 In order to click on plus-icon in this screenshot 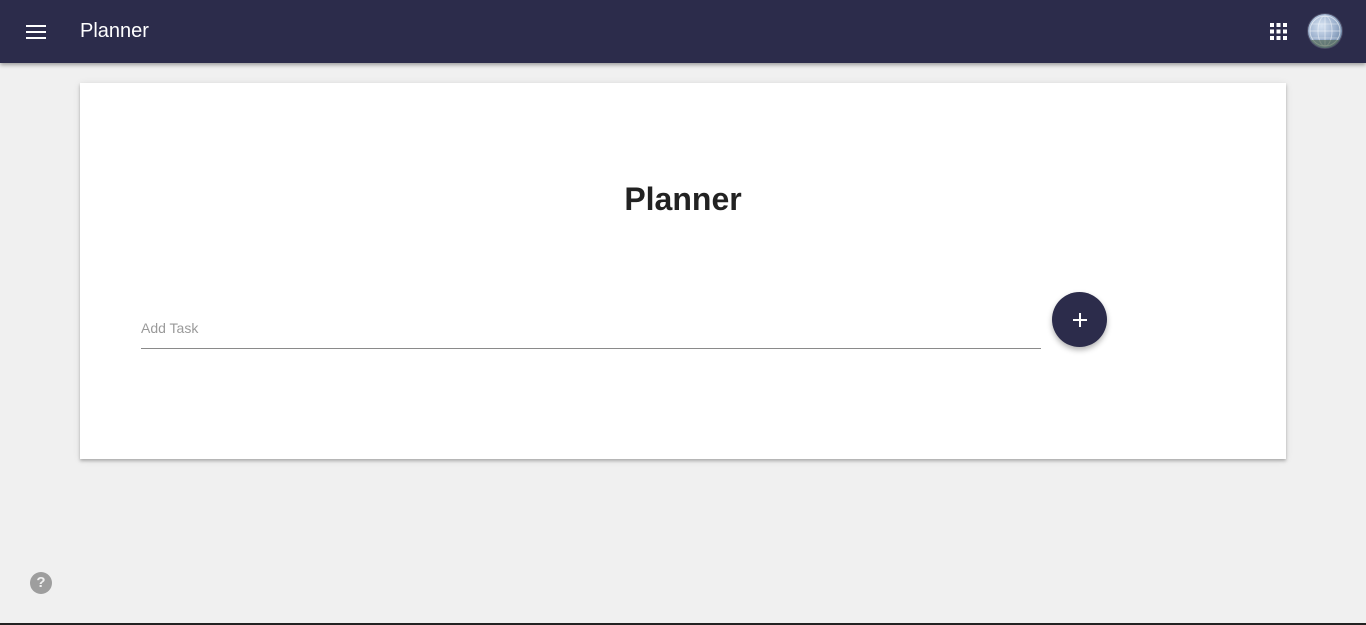, I will do `click(1079, 319)`.